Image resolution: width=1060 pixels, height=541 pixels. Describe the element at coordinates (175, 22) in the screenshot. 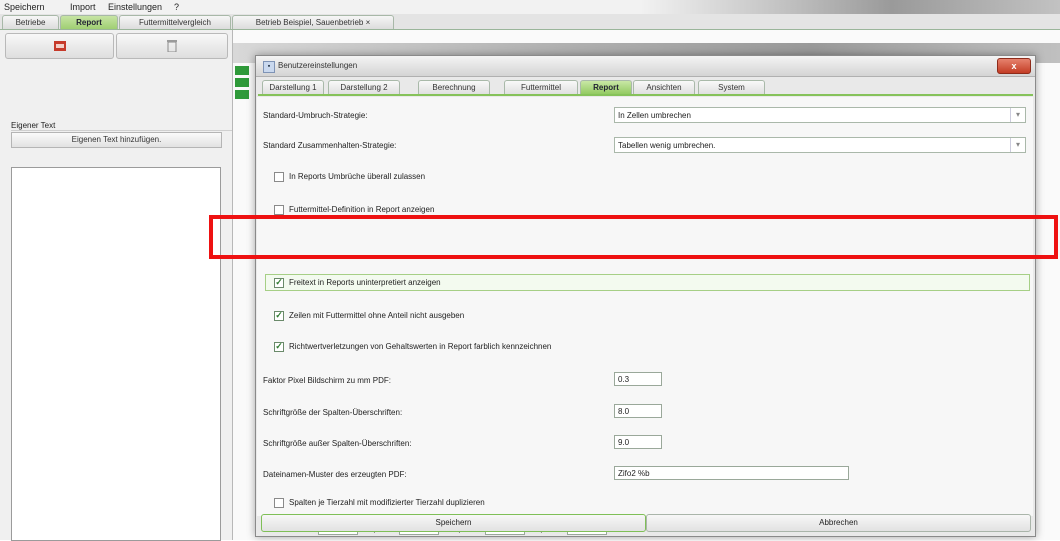

I see `tab-futtermittelvergleich: Futtermittelvergleich` at that location.